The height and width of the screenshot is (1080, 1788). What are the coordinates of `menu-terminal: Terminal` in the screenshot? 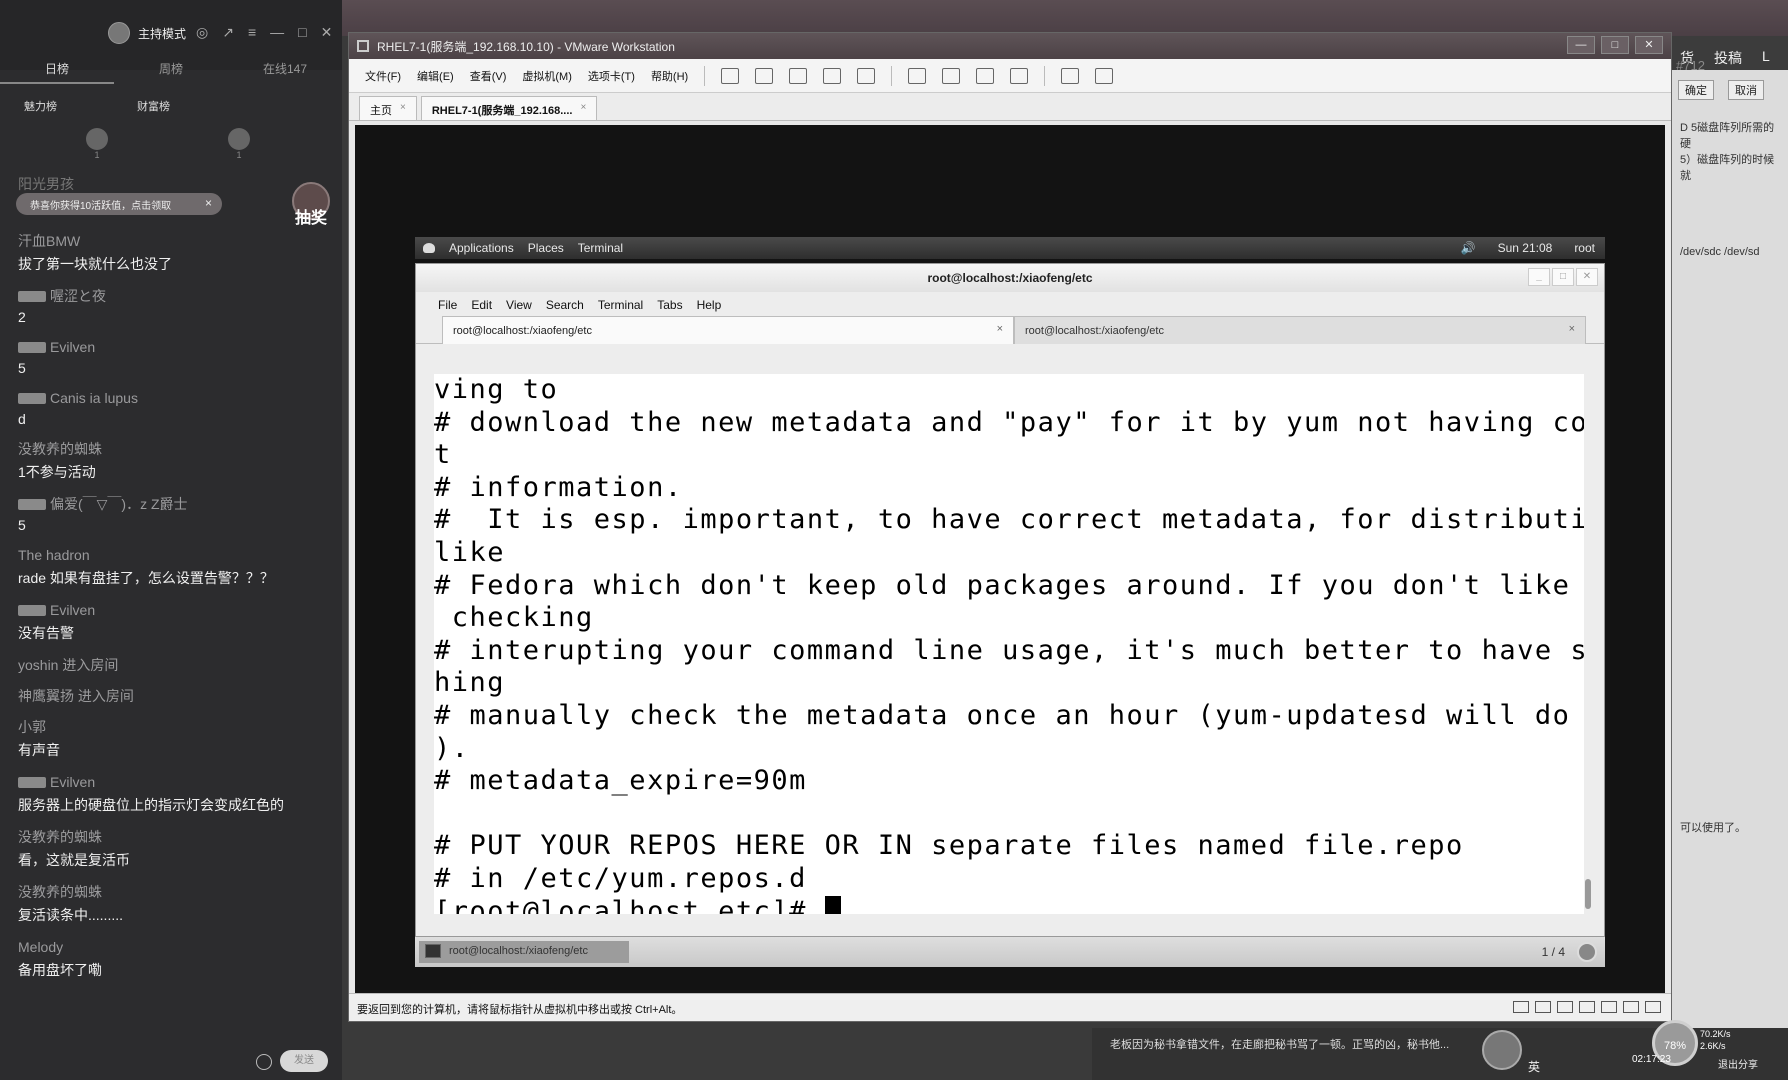 It's located at (620, 307).